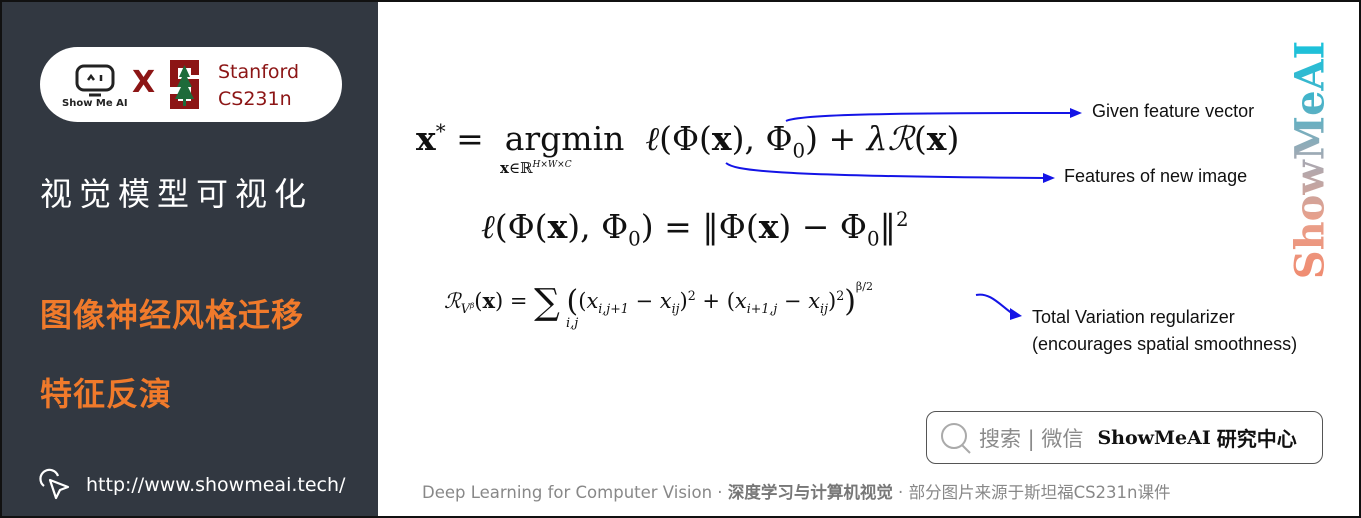 The height and width of the screenshot is (518, 1361). Describe the element at coordinates (54, 484) in the screenshot. I see `cursor-click-icon` at that location.